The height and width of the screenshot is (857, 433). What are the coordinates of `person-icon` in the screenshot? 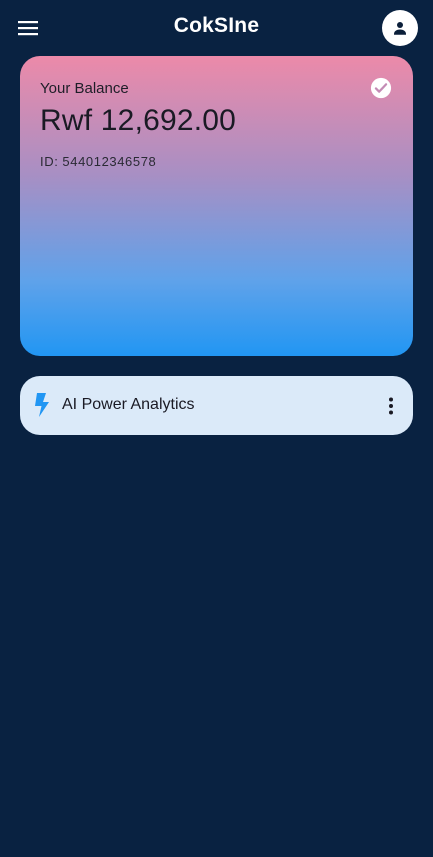 It's located at (400, 28).